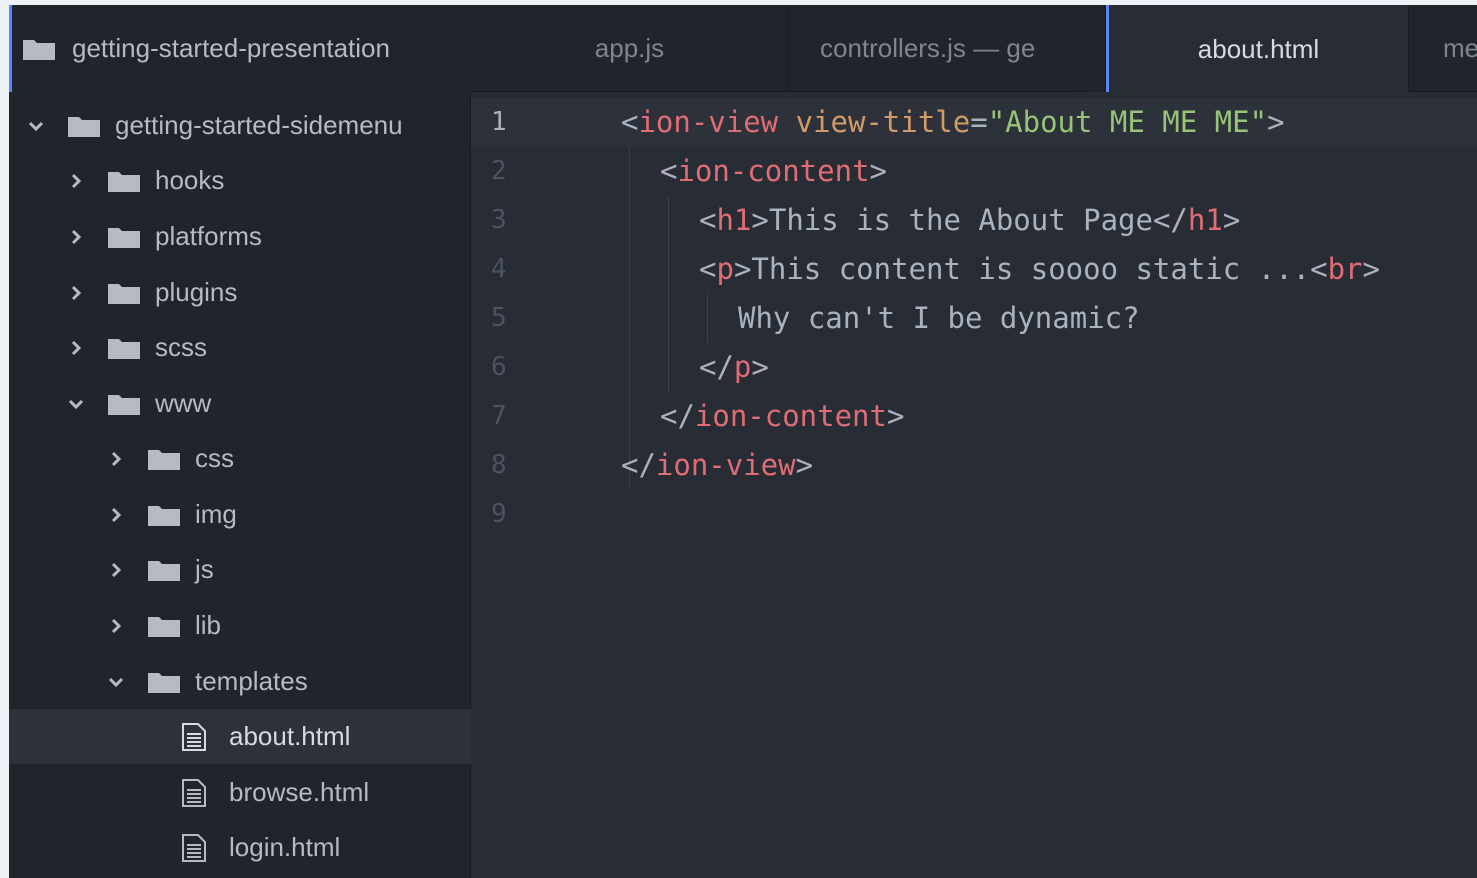 The image size is (1477, 878). What do you see at coordinates (231, 48) in the screenshot?
I see `project-title: getting-started-presentation` at bounding box center [231, 48].